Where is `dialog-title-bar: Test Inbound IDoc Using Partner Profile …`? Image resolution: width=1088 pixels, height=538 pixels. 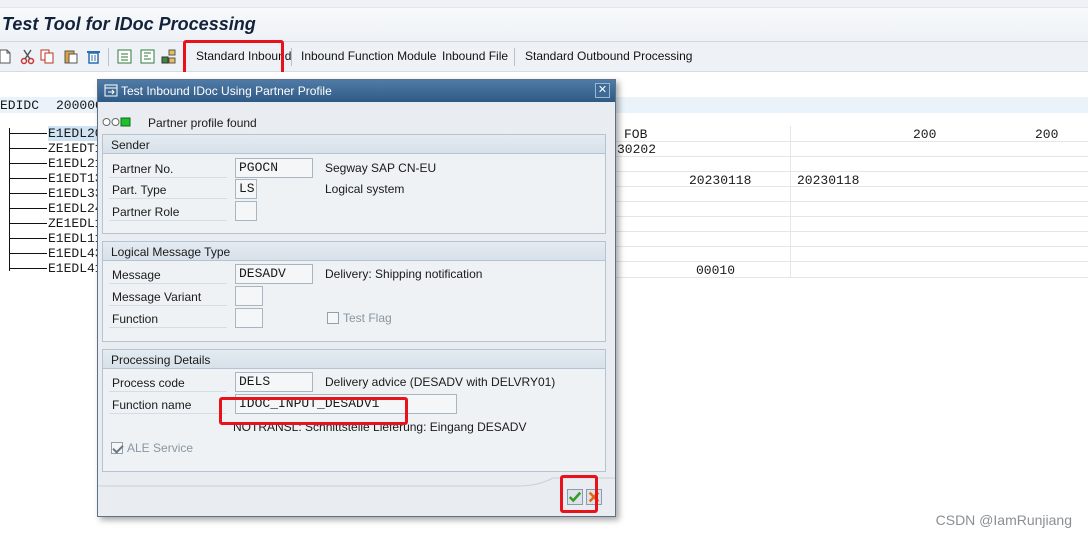 dialog-title-bar: Test Inbound IDoc Using Partner Profile … is located at coordinates (356, 91).